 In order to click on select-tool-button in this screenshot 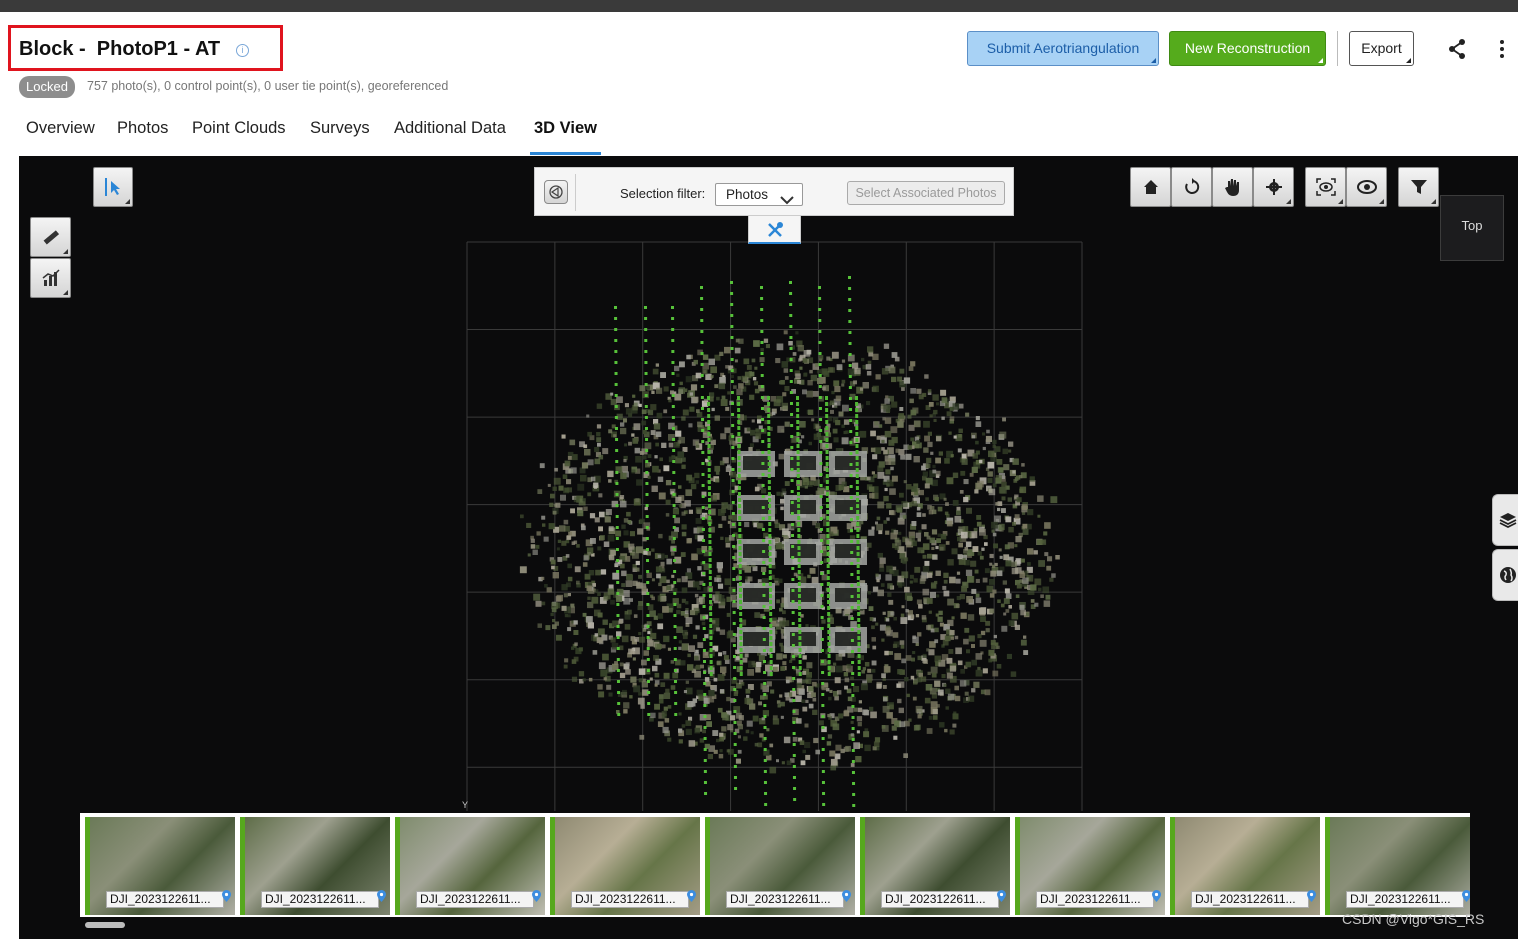, I will do `click(113, 187)`.